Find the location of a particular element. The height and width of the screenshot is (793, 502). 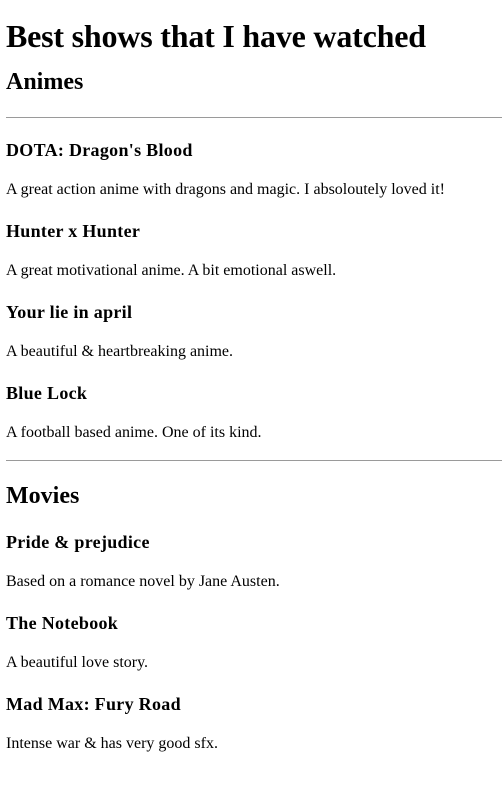

movie-item-title: Mad Max: Fury Road is located at coordinates (93, 704).